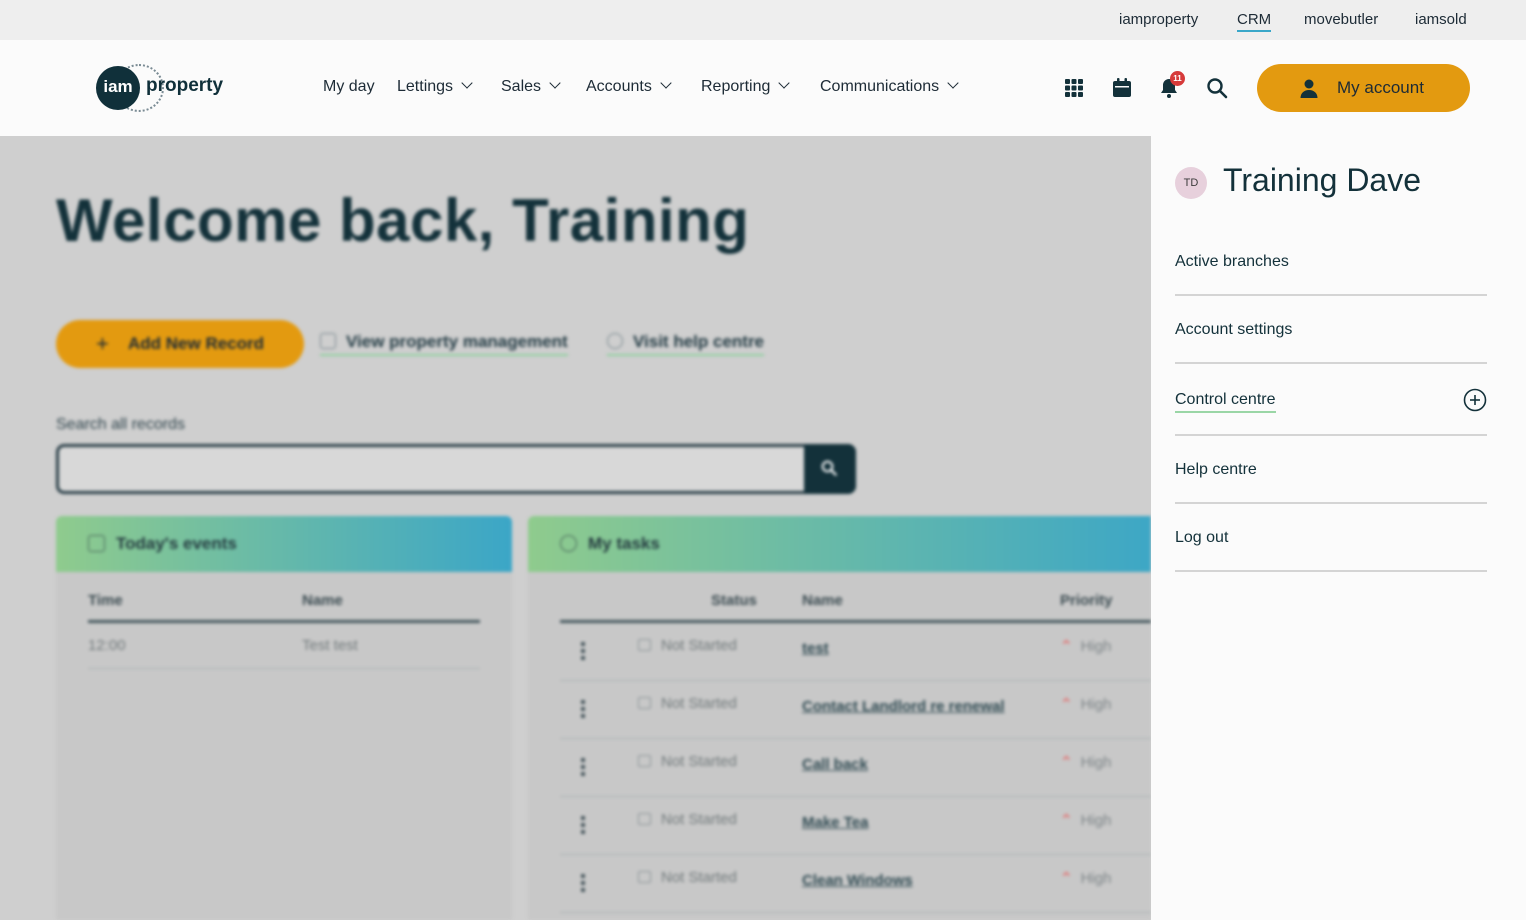  I want to click on iamproperty-logo: iam property, so click(166, 88).